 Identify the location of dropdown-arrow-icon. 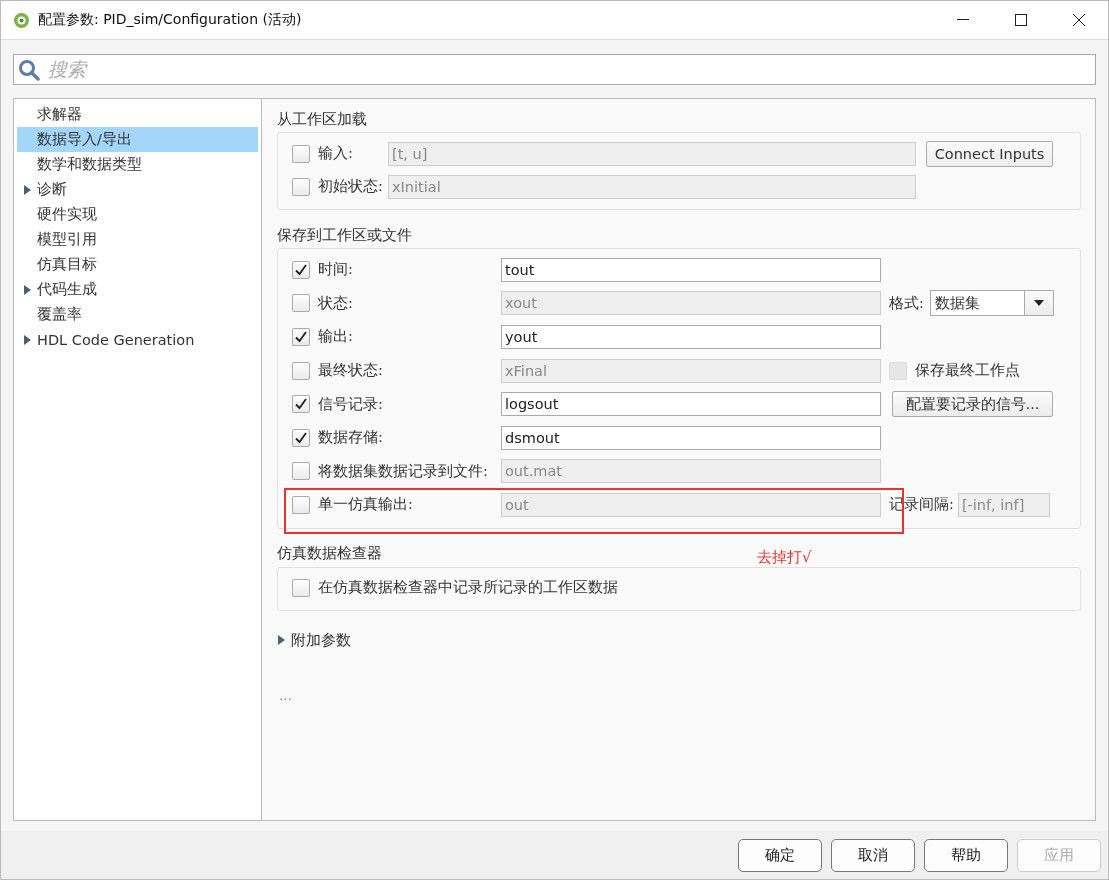
(1038, 303).